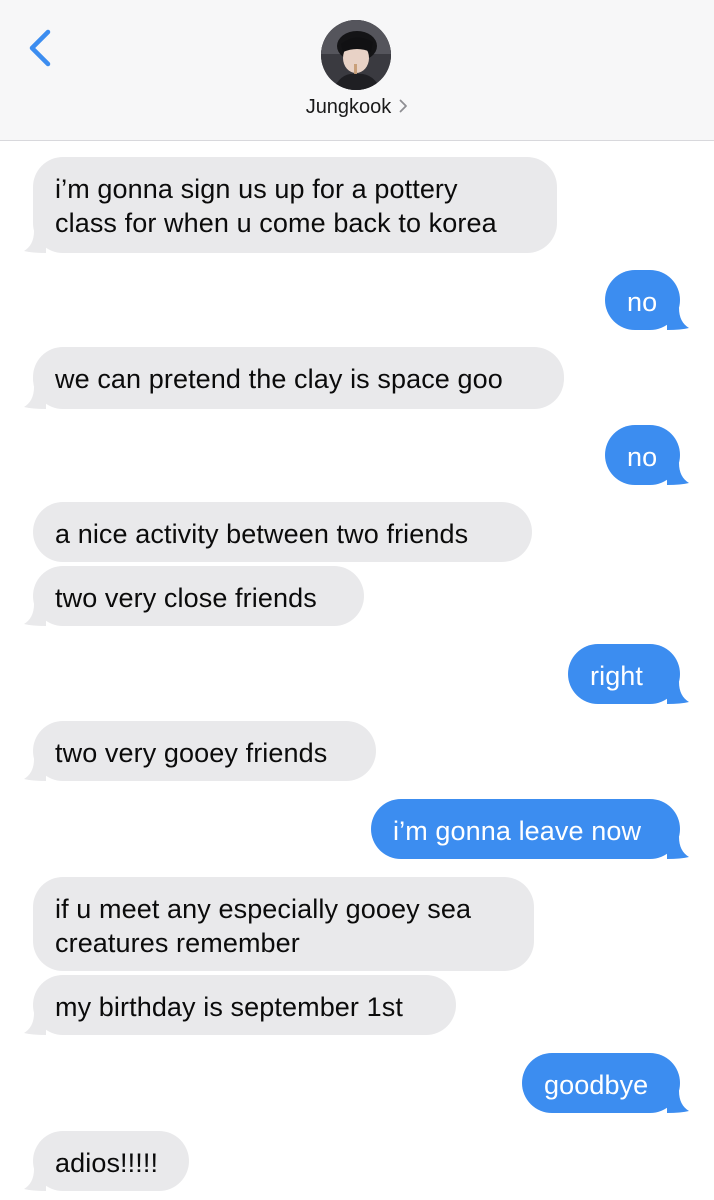 This screenshot has height=1200, width=714. Describe the element at coordinates (617, 676) in the screenshot. I see `message-text-line: right` at that location.